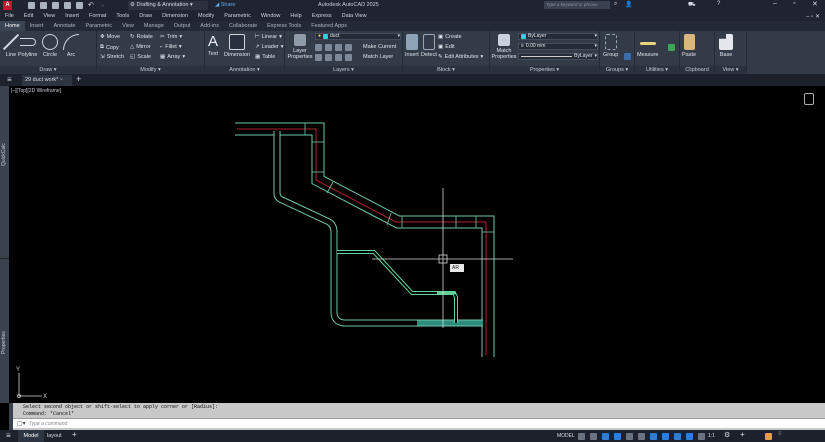  What do you see at coordinates (815, 4) in the screenshot?
I see `close-icon: ✕` at bounding box center [815, 4].